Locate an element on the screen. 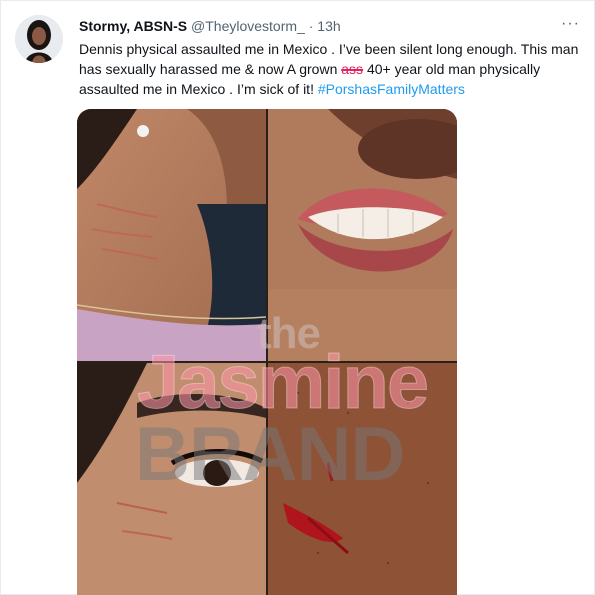  media-photo-wound is located at coordinates (362, 479).